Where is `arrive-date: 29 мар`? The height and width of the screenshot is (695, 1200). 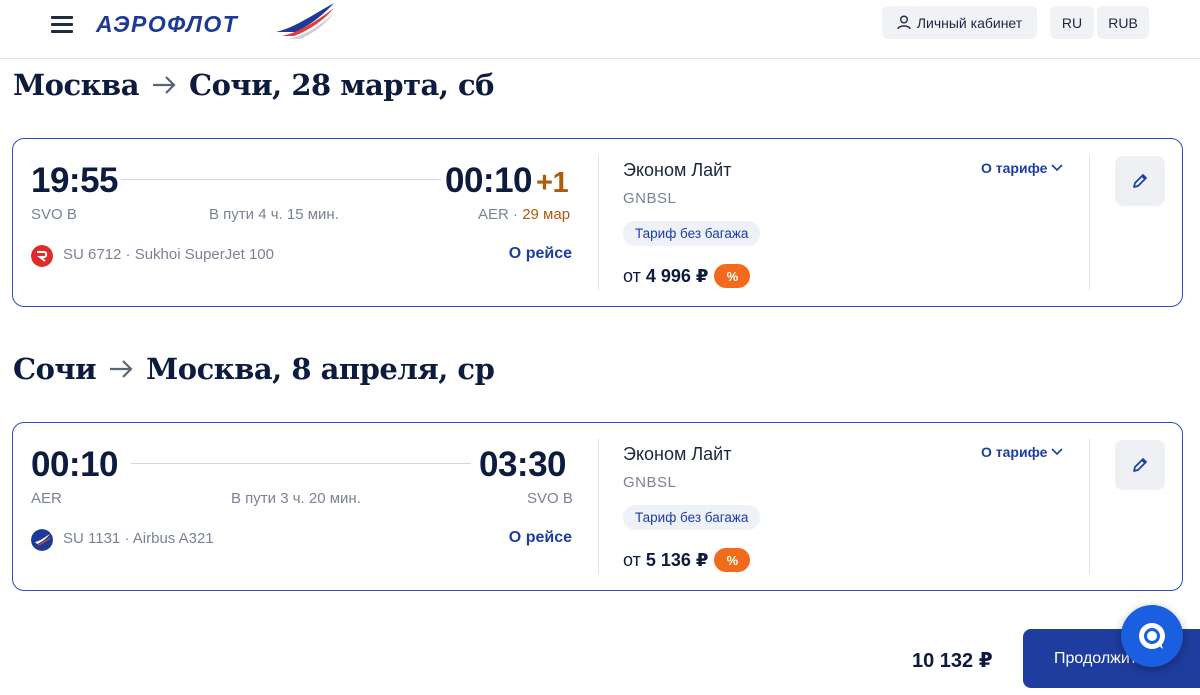
arrive-date: 29 мар is located at coordinates (546, 214).